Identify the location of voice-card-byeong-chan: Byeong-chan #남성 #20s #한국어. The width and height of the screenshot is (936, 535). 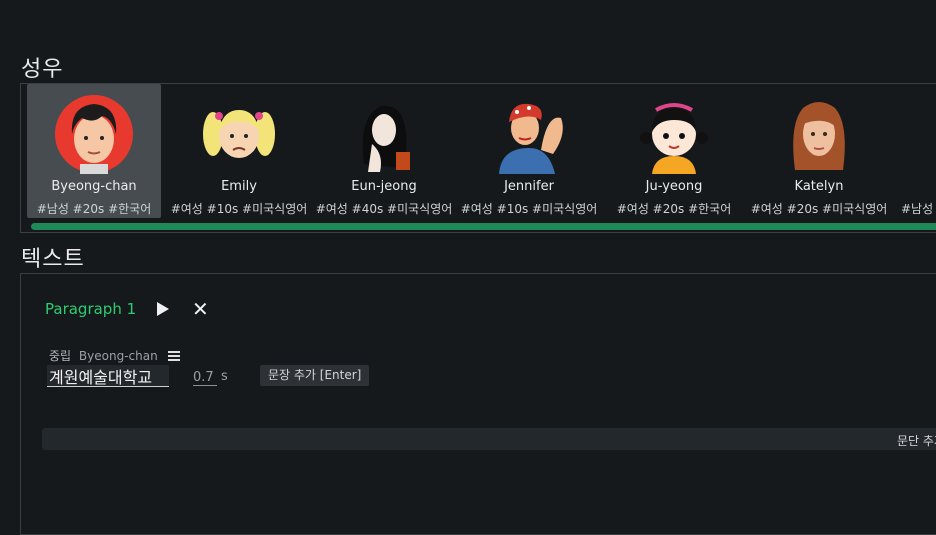
(94, 151).